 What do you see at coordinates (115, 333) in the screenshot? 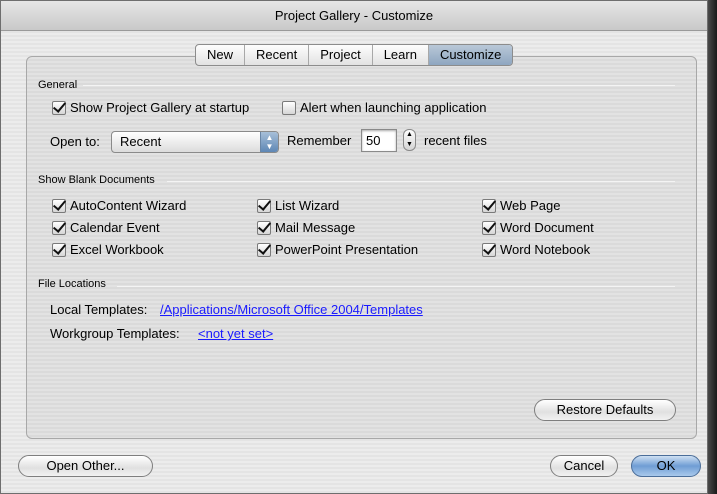
I see `workgroup-templates-label: Workgroup Templates:` at bounding box center [115, 333].